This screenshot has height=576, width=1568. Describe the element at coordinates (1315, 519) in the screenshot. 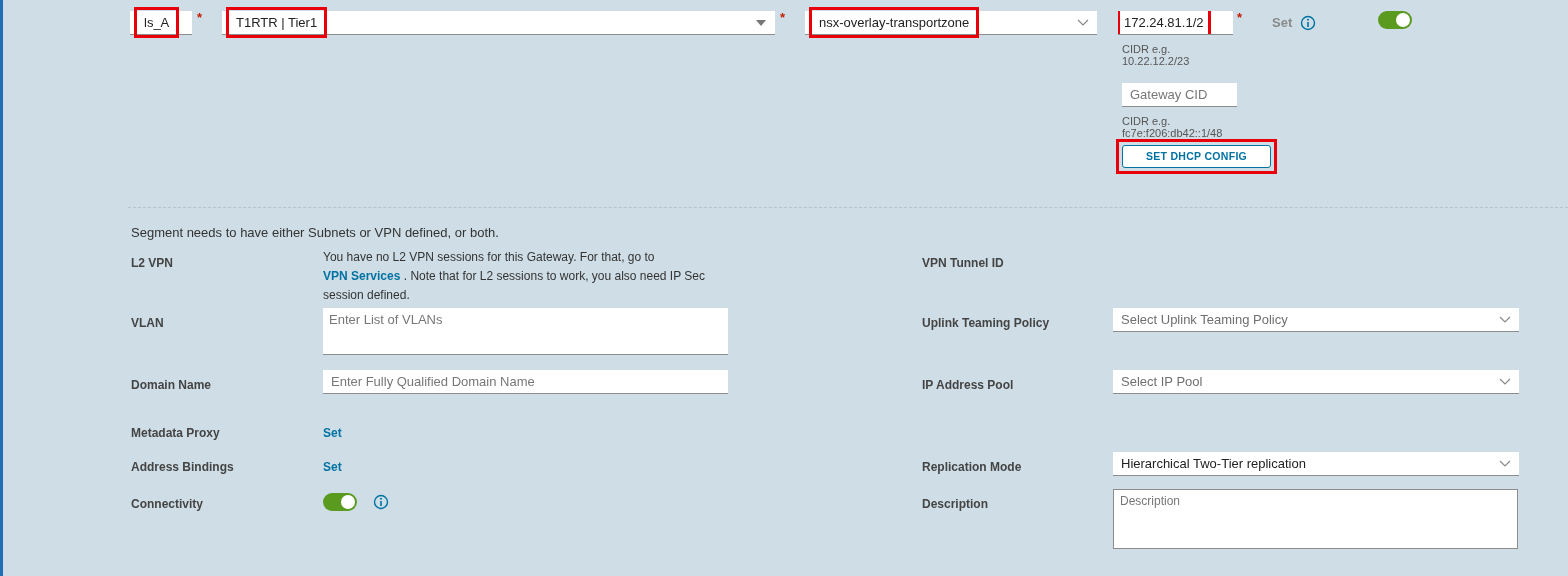

I see `description-field: Description` at that location.